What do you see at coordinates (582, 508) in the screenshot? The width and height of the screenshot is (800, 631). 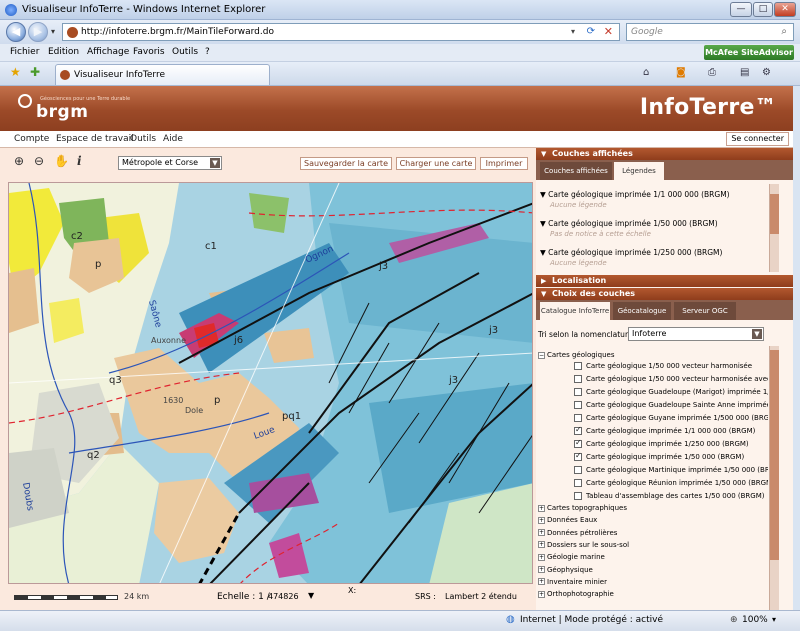 I see `tree-node-category: + Cartes topographiques` at bounding box center [582, 508].